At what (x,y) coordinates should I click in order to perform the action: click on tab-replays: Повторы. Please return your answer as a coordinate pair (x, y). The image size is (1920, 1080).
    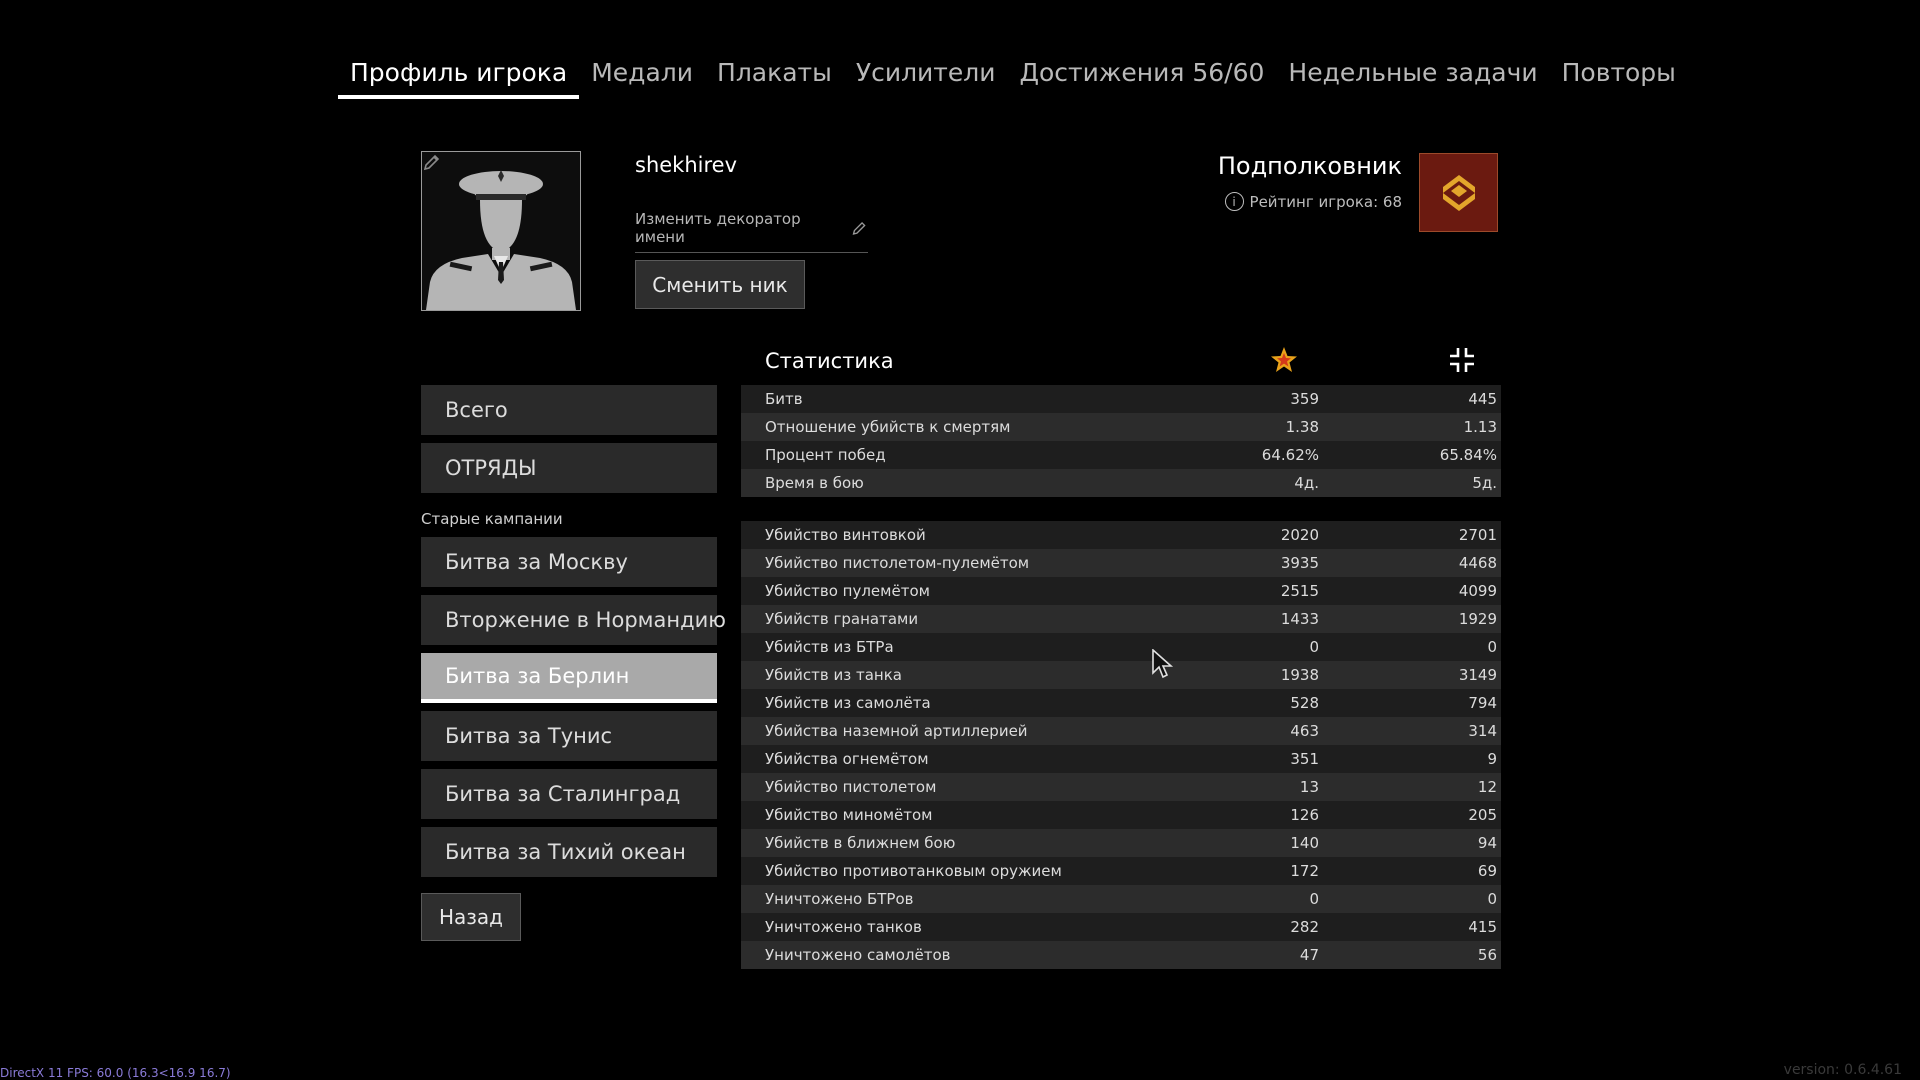
    Looking at the image, I should click on (1619, 78).